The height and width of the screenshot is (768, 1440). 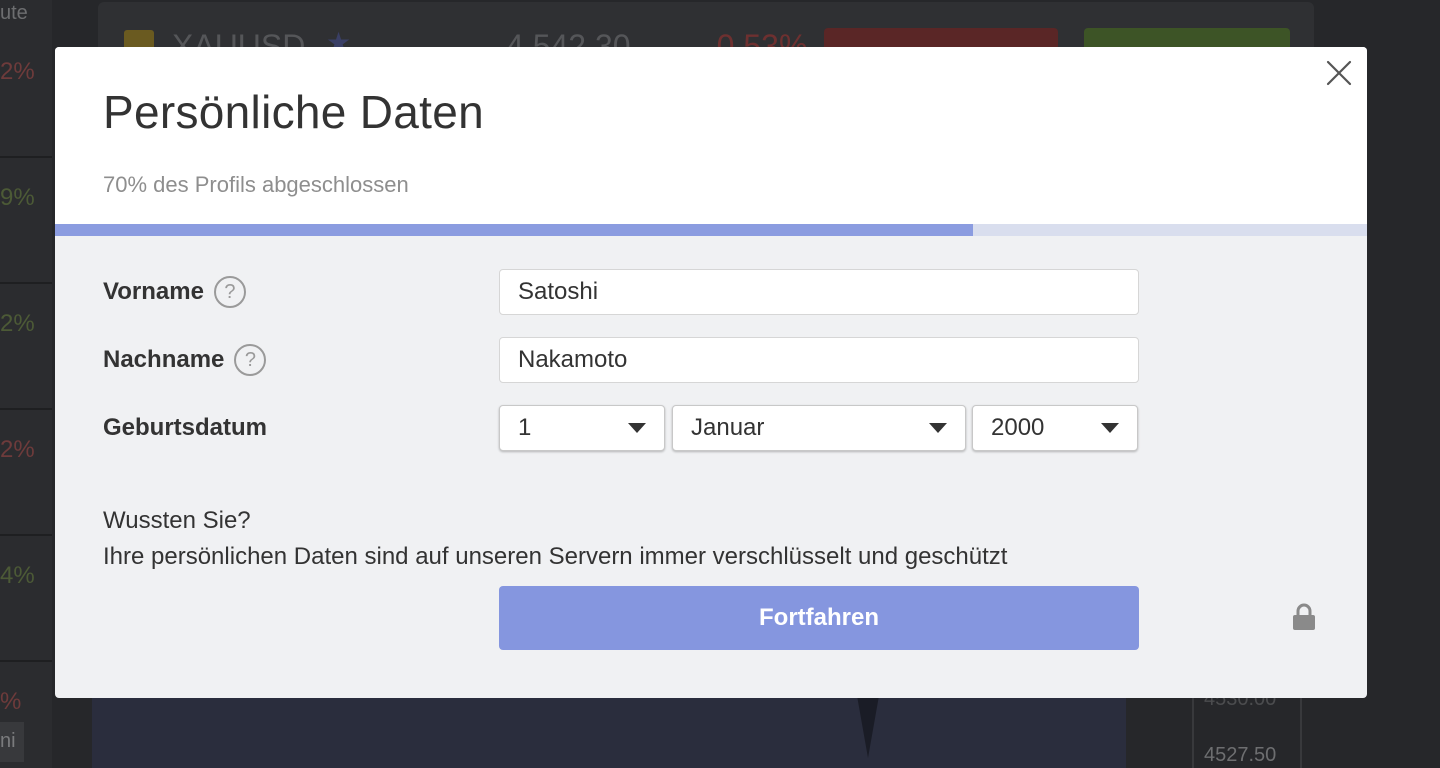 I want to click on price-axis-label: 4527.50, so click(x=1240, y=755).